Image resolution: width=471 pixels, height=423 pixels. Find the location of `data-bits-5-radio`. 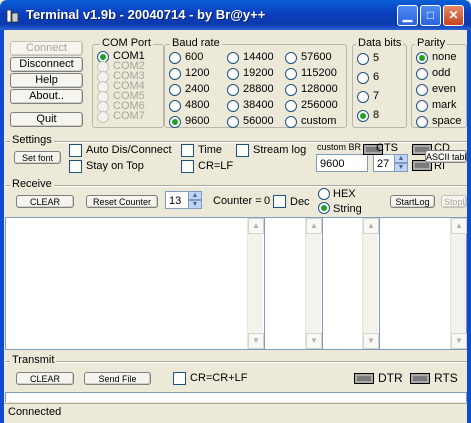

data-bits-5-radio is located at coordinates (363, 59).